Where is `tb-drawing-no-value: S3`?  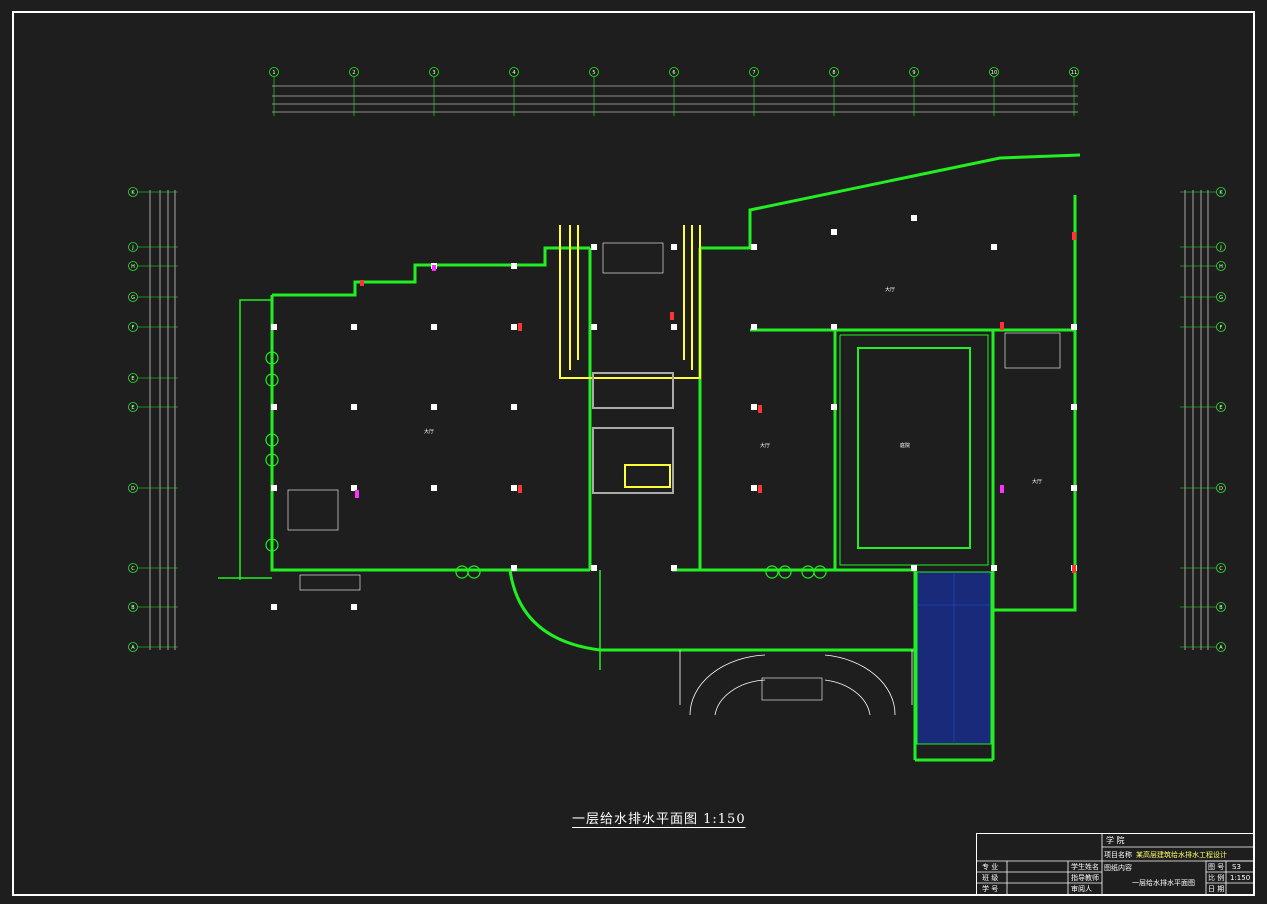
tb-drawing-no-value: S3 is located at coordinates (1236, 867).